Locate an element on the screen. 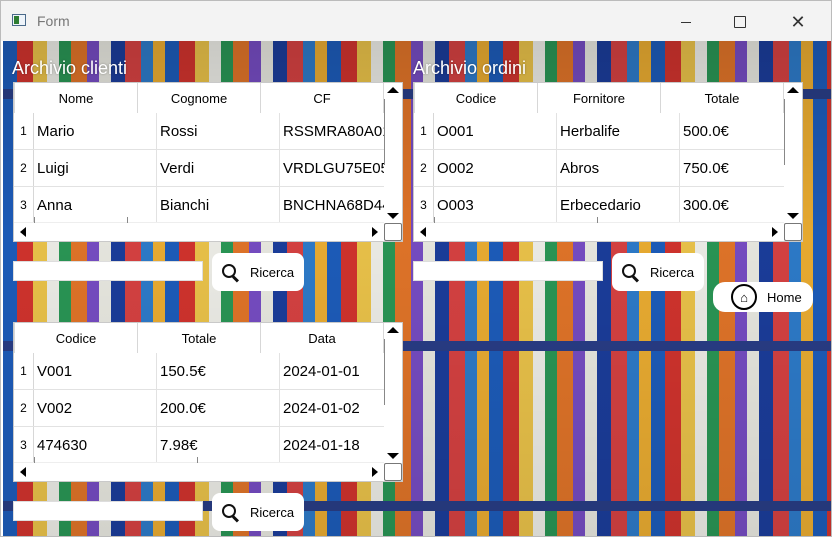 This screenshot has height=537, width=832. table-cell: Verdi is located at coordinates (218, 168).